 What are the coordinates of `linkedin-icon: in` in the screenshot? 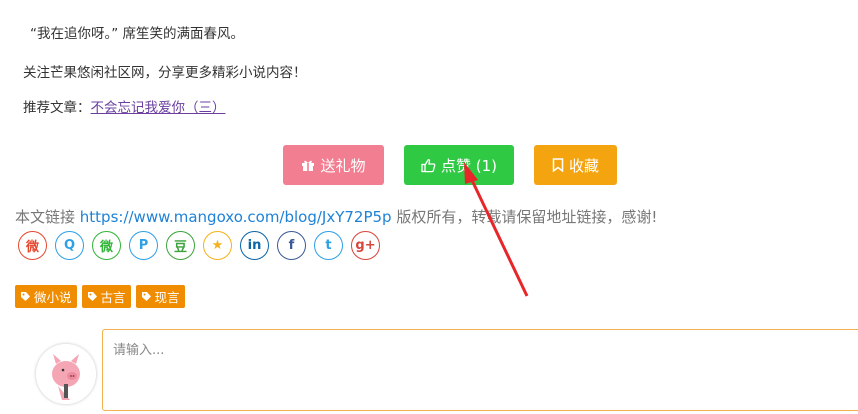 It's located at (254, 245).